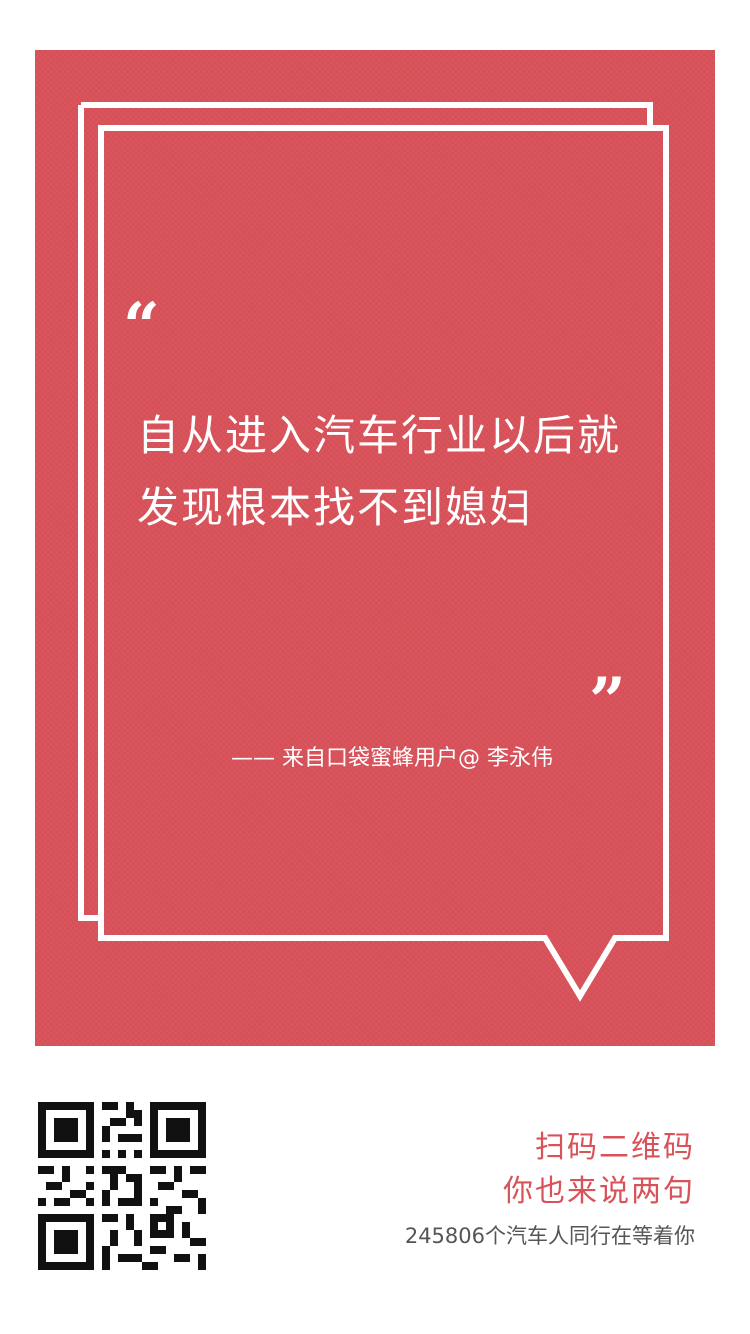  I want to click on qr-code-icon, so click(122, 1186).